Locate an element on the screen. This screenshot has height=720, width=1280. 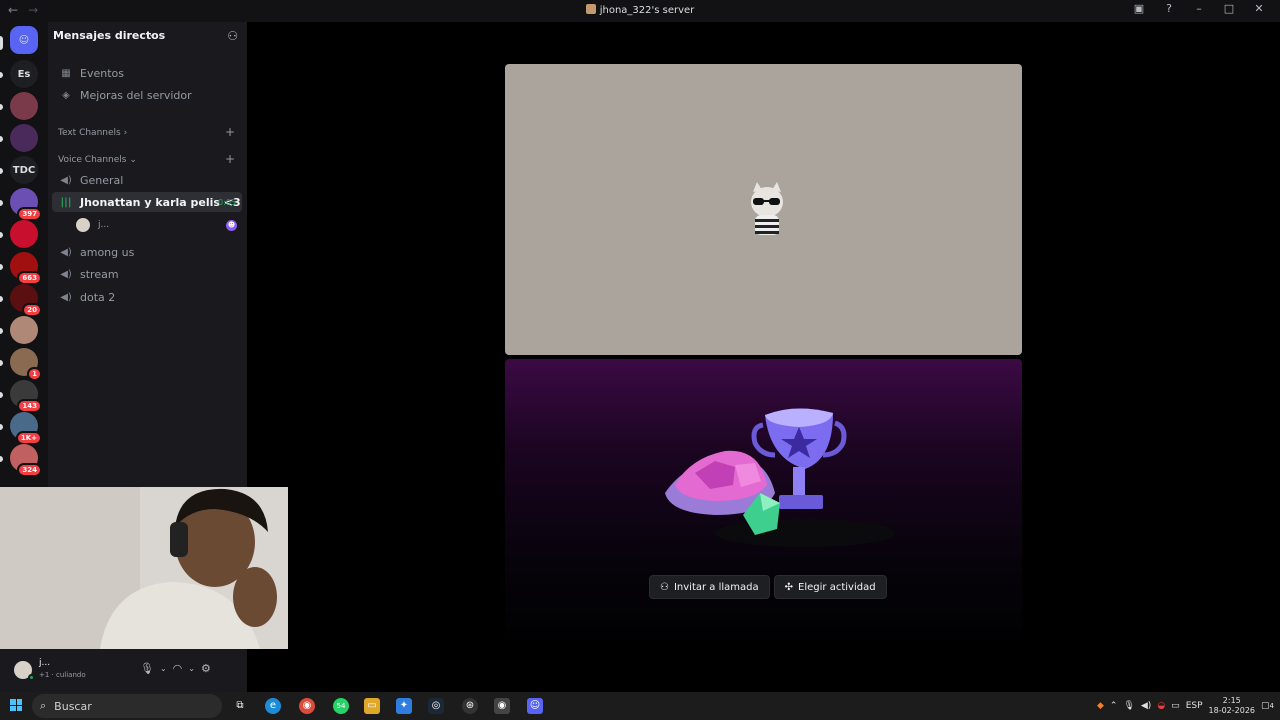
eye-app-icon: ◉ is located at coordinates (502, 706).